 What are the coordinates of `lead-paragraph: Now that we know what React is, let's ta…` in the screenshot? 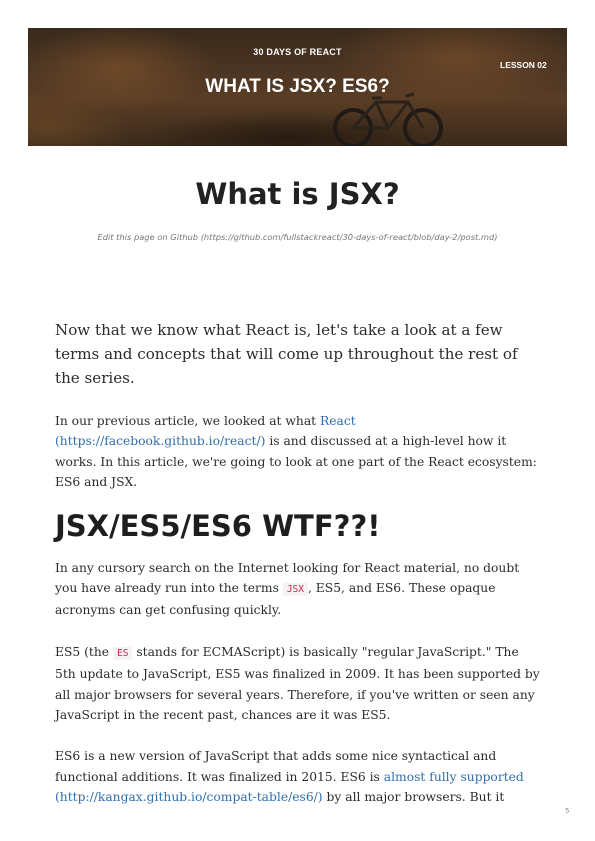 It's located at (286, 354).